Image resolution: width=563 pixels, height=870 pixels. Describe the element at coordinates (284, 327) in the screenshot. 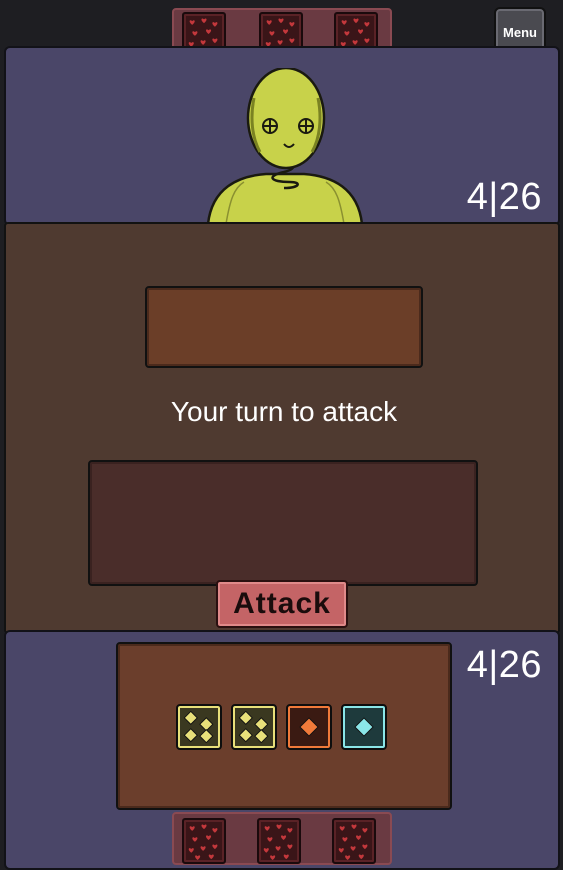

I see `opponent-play-slot` at that location.